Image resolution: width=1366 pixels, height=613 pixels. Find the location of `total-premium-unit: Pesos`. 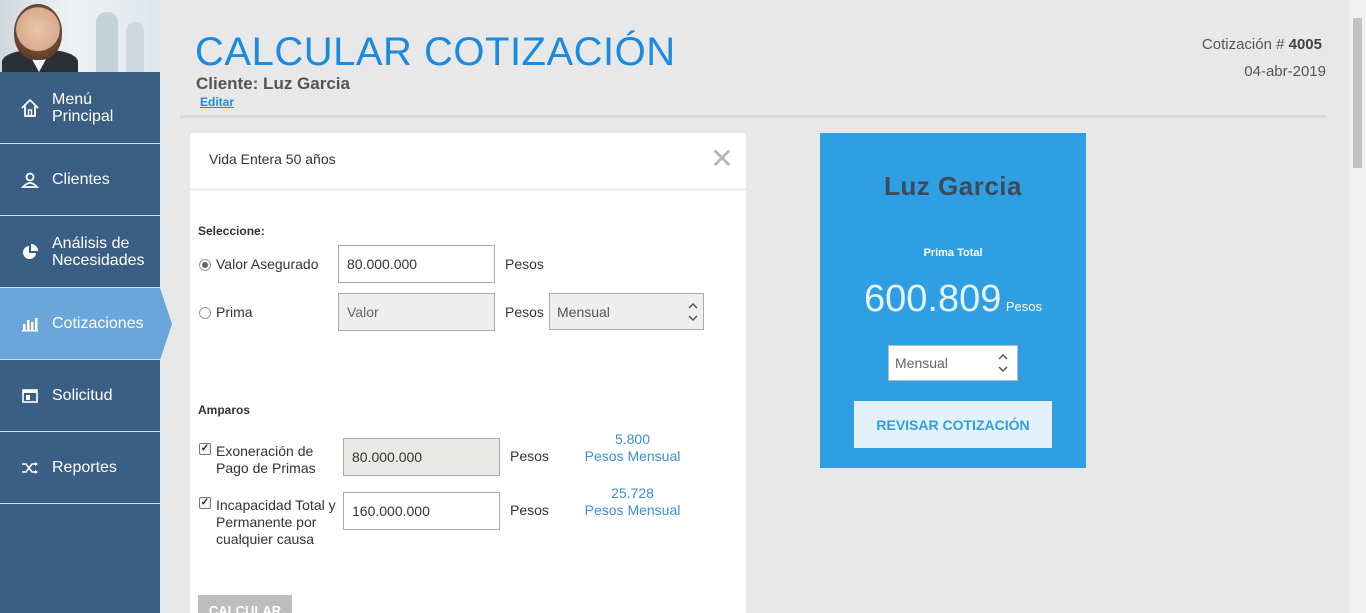

total-premium-unit: Pesos is located at coordinates (1023, 306).